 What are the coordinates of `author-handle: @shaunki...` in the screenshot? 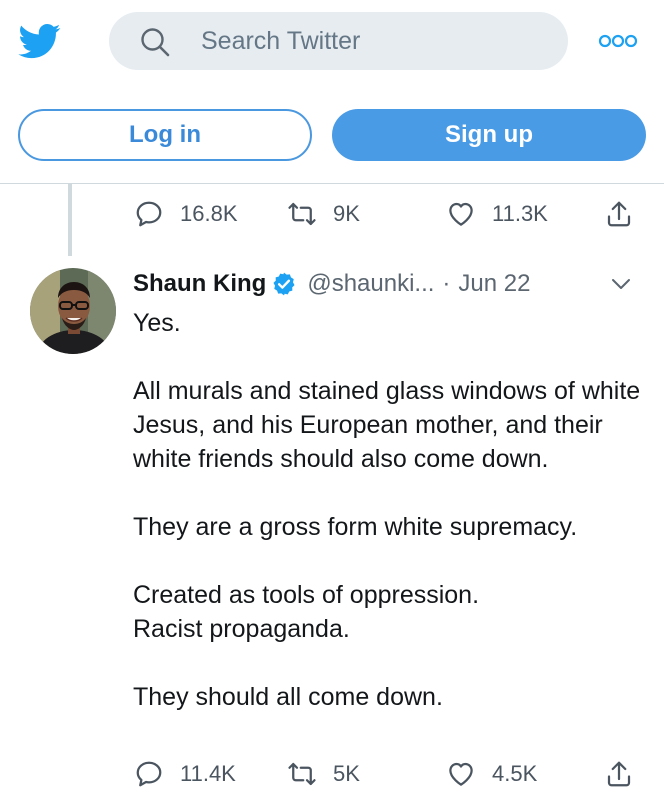 It's located at (370, 284).